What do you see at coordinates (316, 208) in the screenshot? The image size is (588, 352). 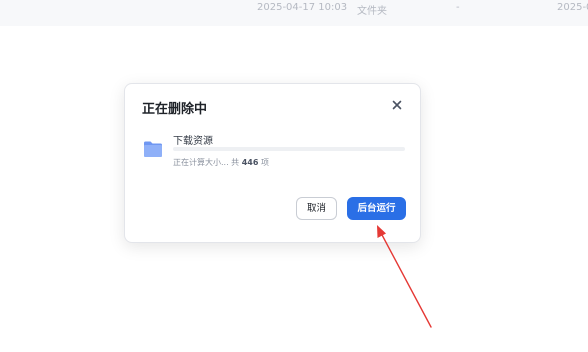 I see `cancel-button: 取消` at bounding box center [316, 208].